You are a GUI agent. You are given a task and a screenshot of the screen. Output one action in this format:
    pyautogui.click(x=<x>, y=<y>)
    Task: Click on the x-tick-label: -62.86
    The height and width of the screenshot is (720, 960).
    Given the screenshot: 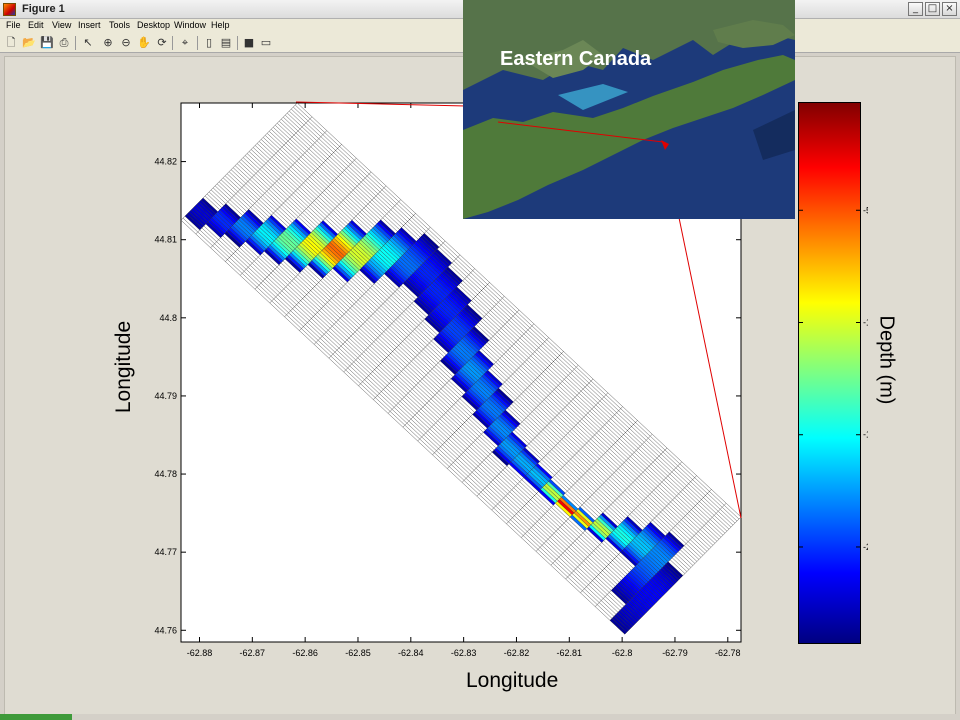 What is the action you would take?
    pyautogui.click(x=305, y=653)
    